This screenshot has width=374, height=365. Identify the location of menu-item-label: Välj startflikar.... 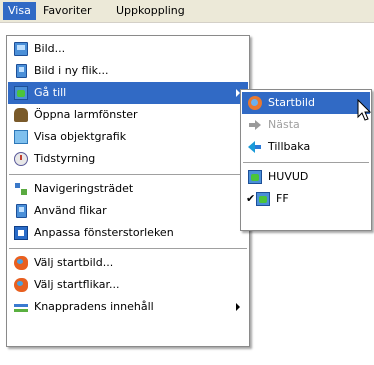
(77, 284).